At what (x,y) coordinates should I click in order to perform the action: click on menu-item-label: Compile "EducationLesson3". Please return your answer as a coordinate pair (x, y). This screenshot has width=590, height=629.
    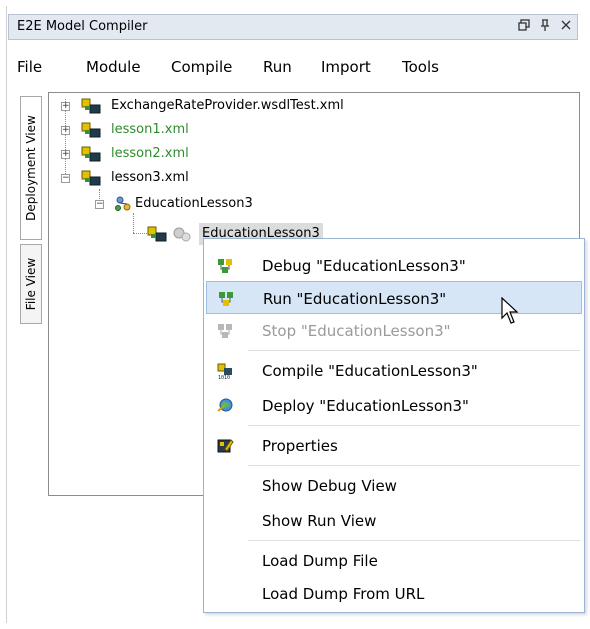
    Looking at the image, I should click on (370, 371).